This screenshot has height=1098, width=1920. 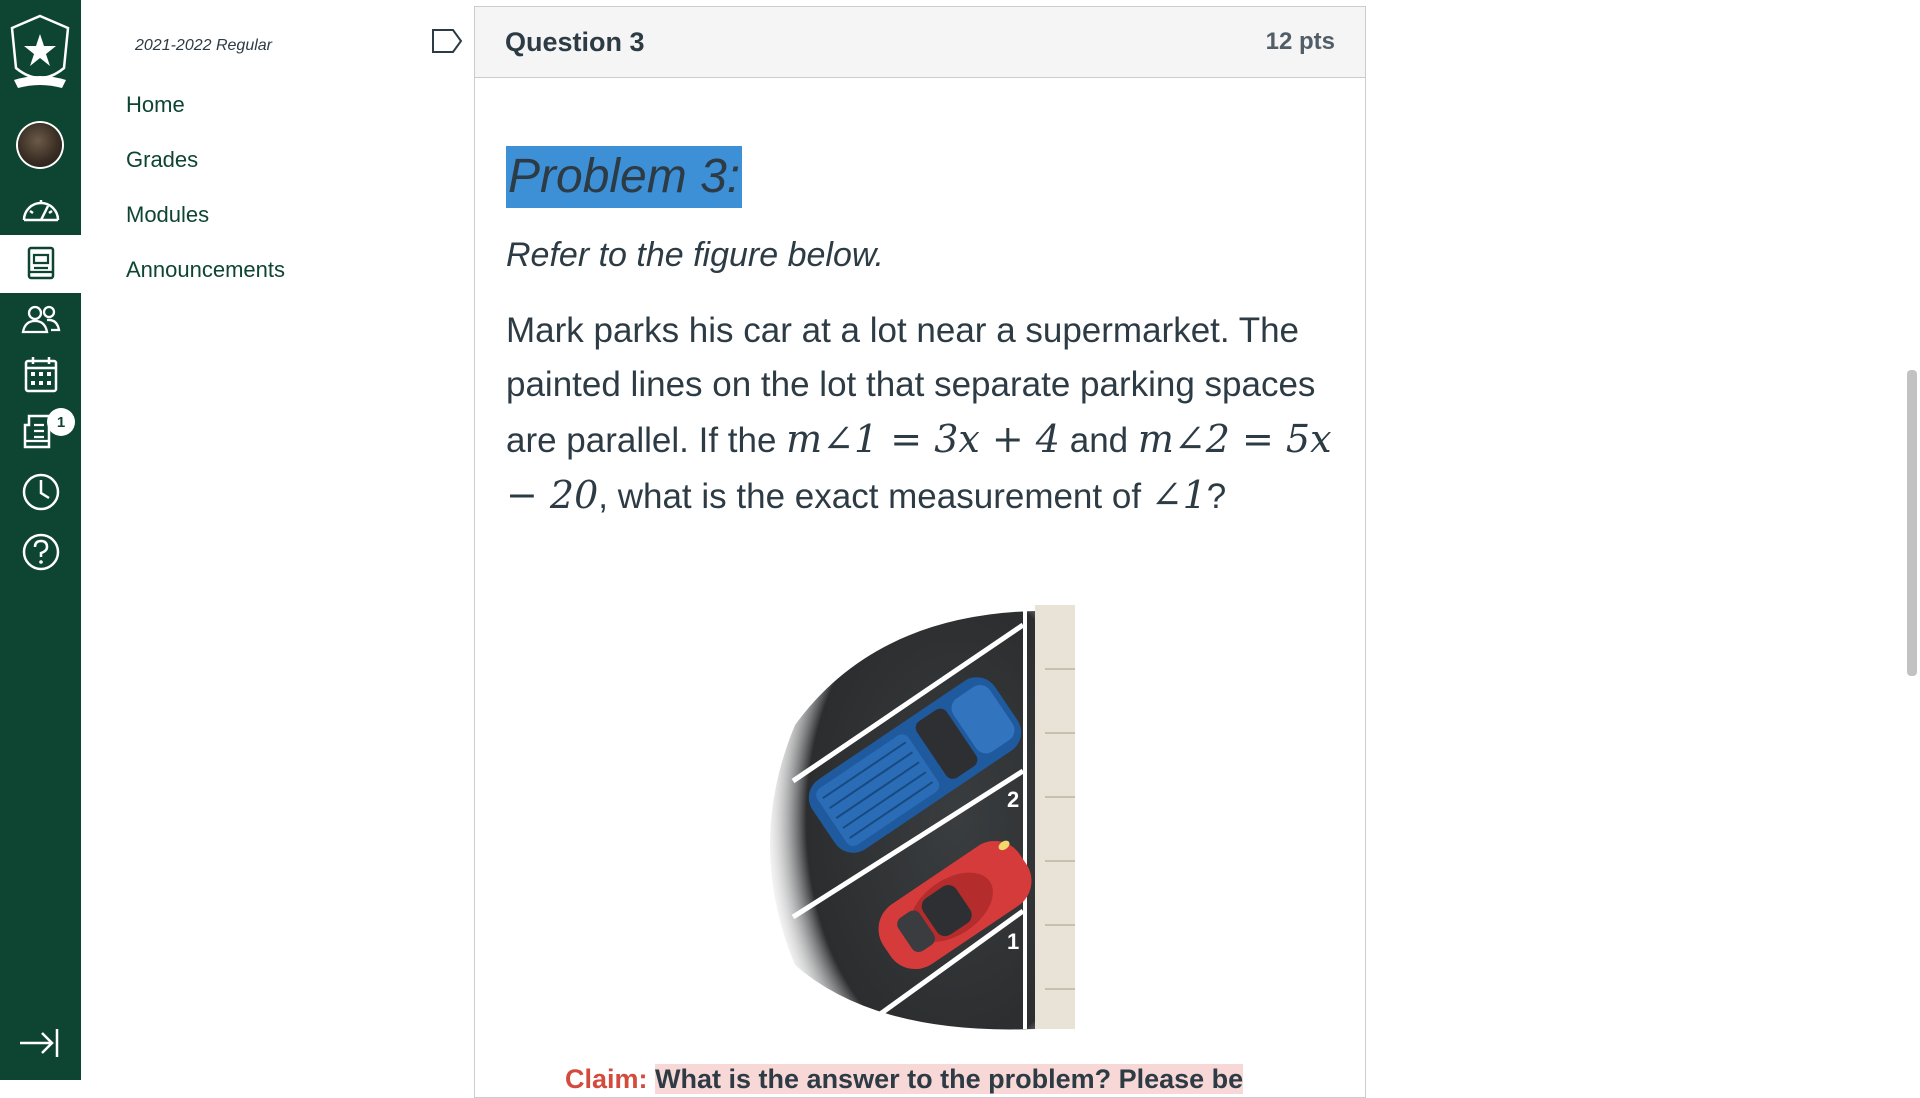 What do you see at coordinates (920, 42) in the screenshot?
I see `question-header: Question 3 12 pts` at bounding box center [920, 42].